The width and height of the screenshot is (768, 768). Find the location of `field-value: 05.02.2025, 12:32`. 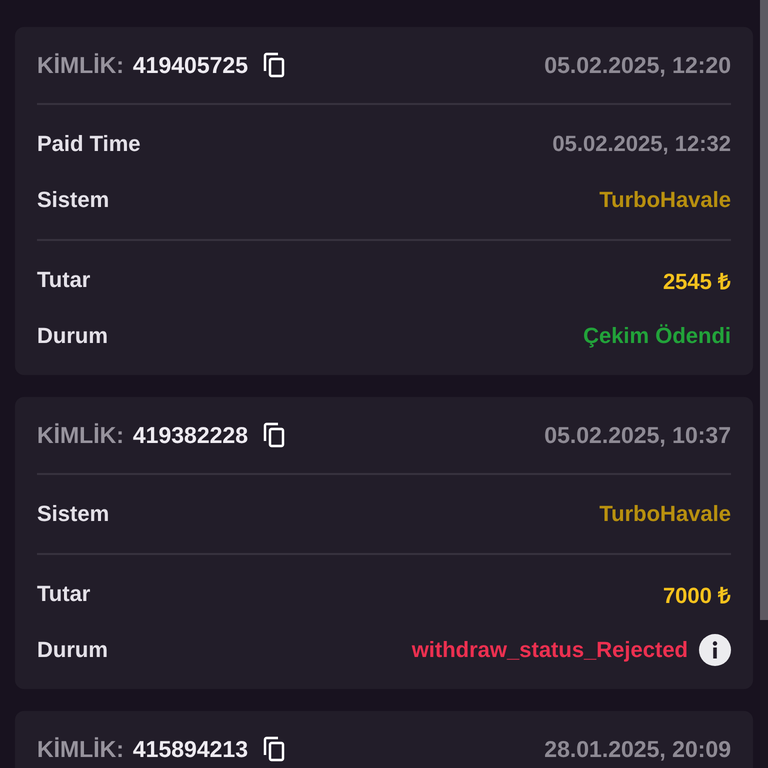

field-value: 05.02.2025, 12:32 is located at coordinates (641, 144).